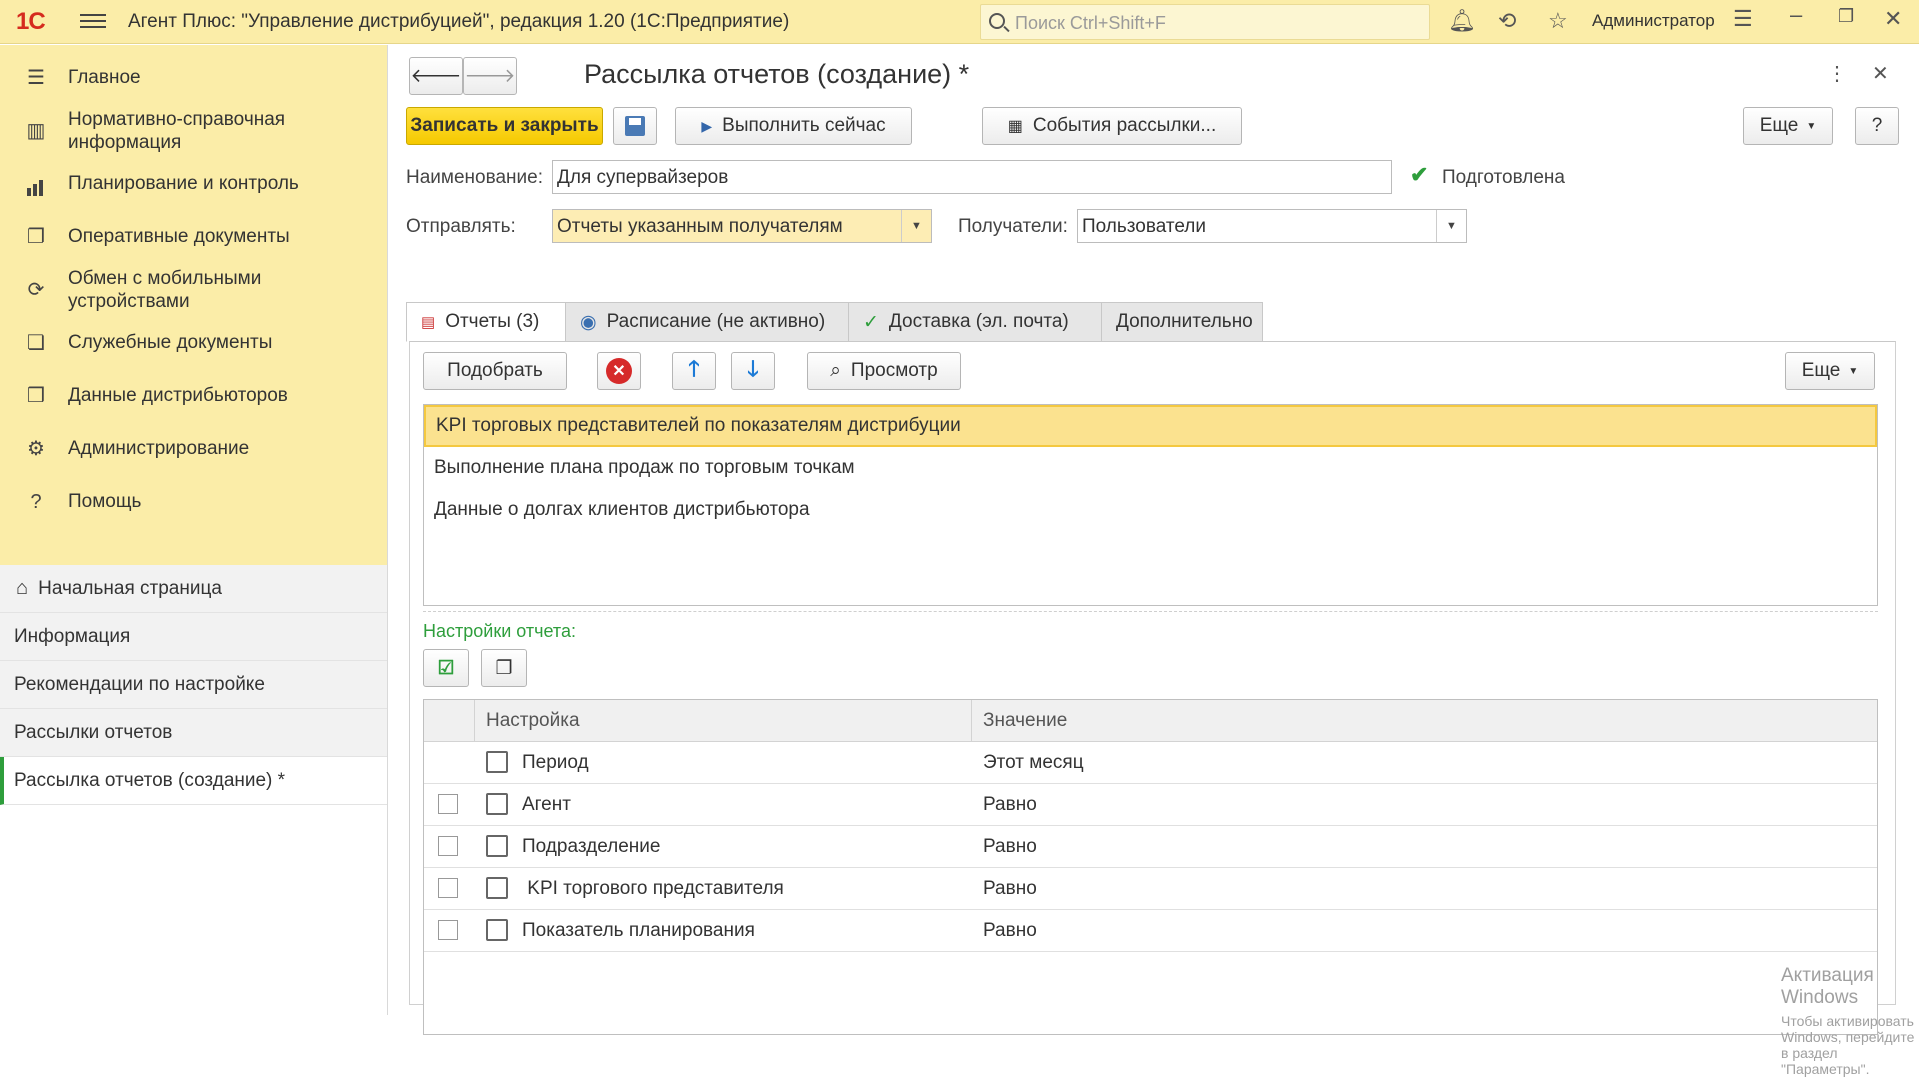  What do you see at coordinates (1507, 21) in the screenshot?
I see `history-icon: ⟲` at bounding box center [1507, 21].